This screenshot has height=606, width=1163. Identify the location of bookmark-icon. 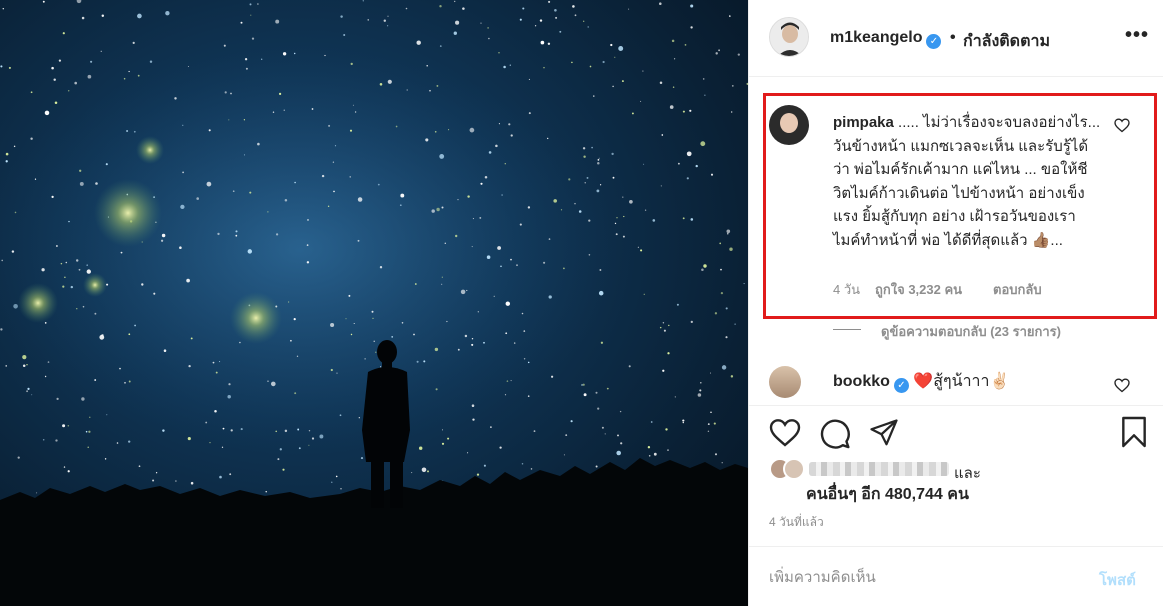
(1134, 432).